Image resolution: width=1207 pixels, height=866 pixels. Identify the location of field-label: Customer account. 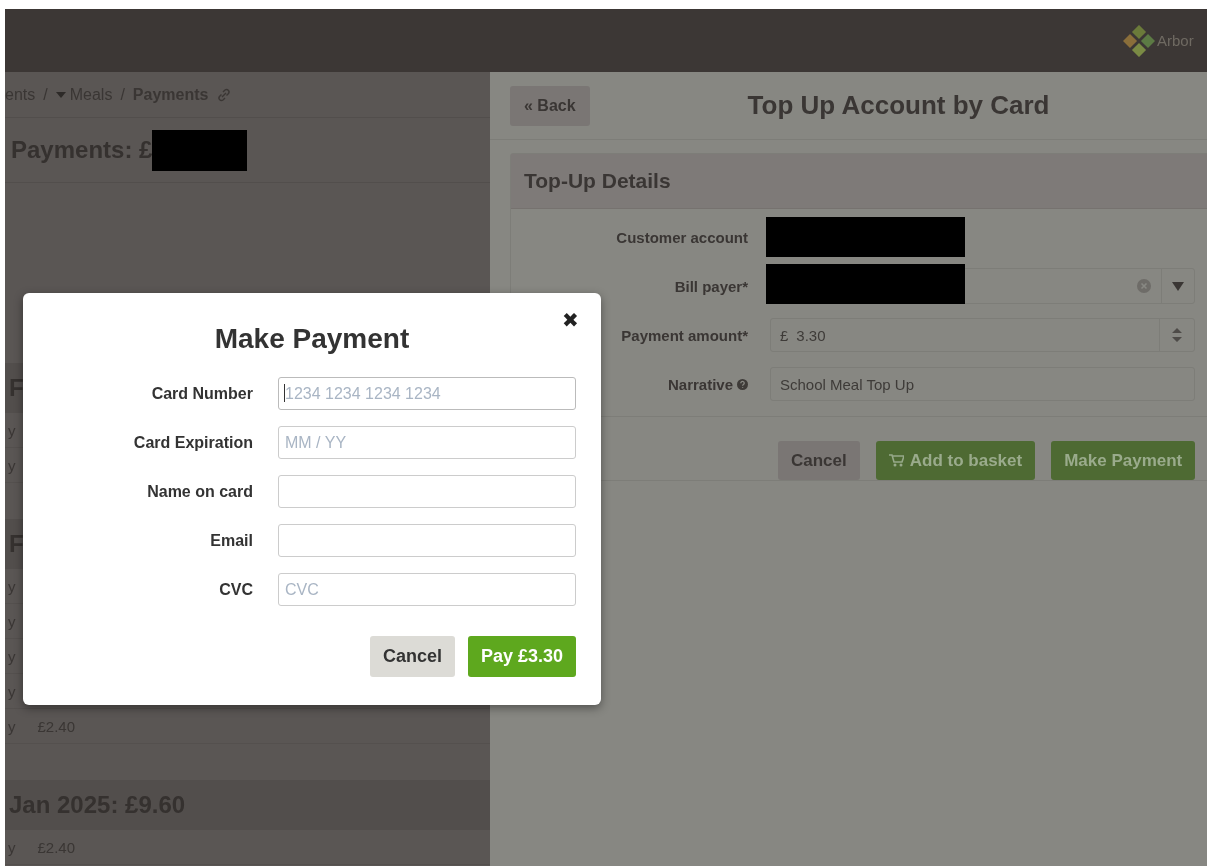
(682, 237).